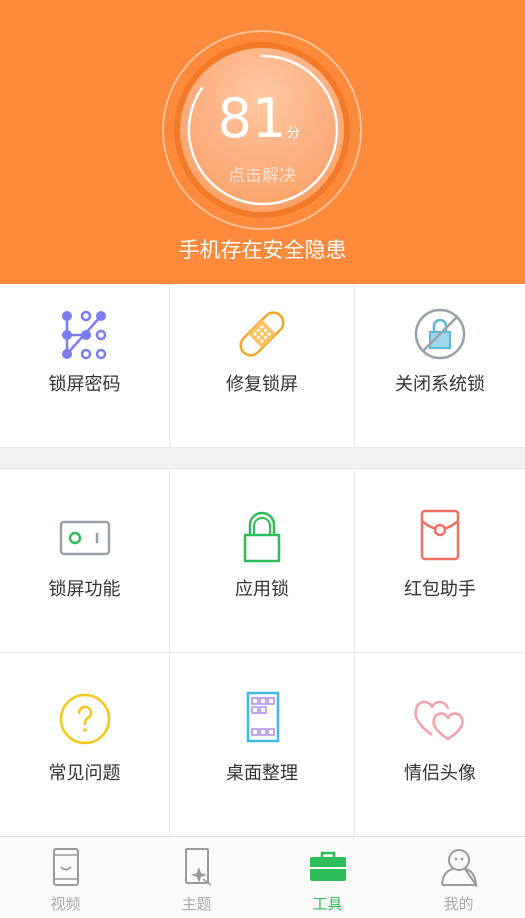  Describe the element at coordinates (440, 366) in the screenshot. I see `tool-disable-system-lock: 关闭系统锁` at that location.